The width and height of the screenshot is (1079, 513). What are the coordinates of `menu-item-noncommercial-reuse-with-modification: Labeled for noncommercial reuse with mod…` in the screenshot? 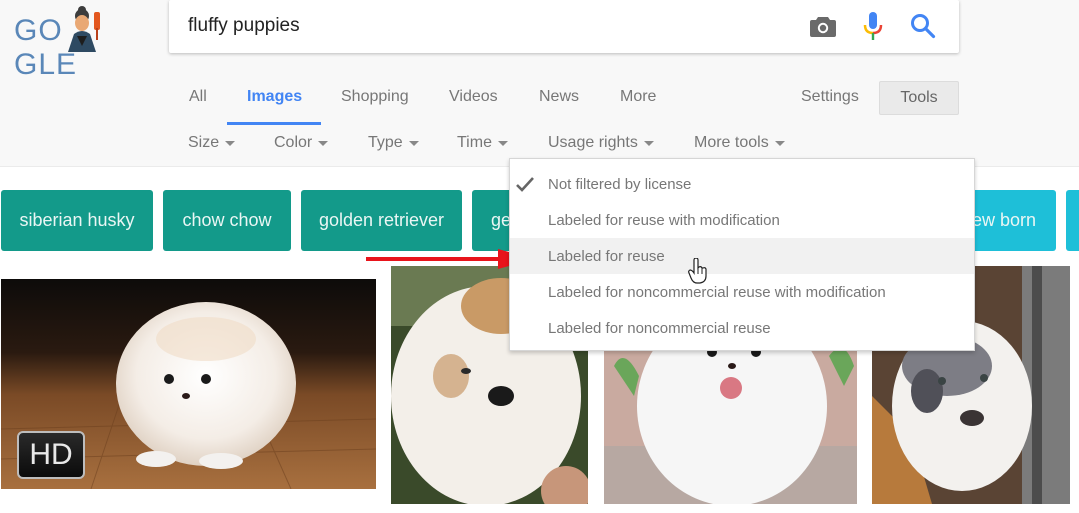 It's located at (742, 292).